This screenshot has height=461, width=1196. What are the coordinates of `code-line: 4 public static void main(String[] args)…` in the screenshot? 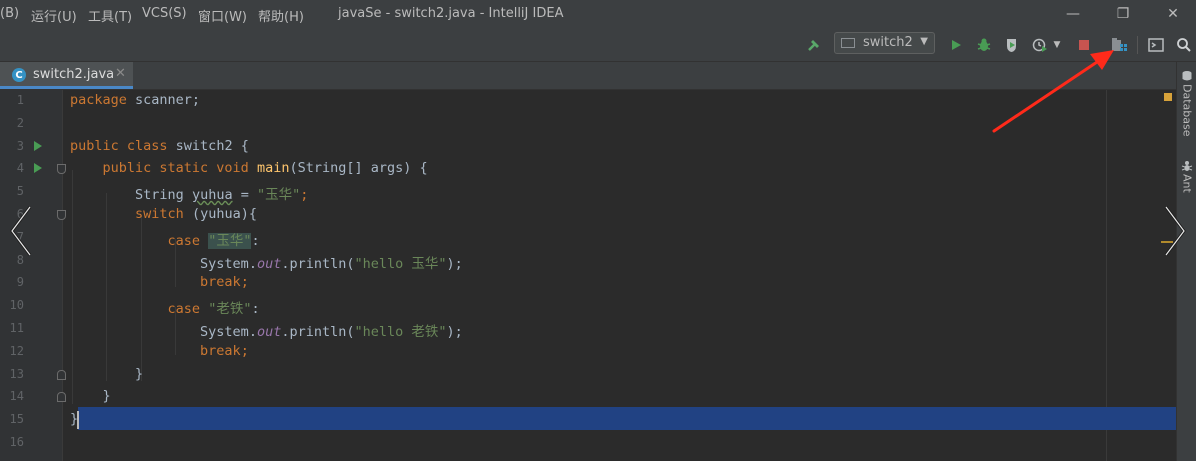 It's located at (588, 169).